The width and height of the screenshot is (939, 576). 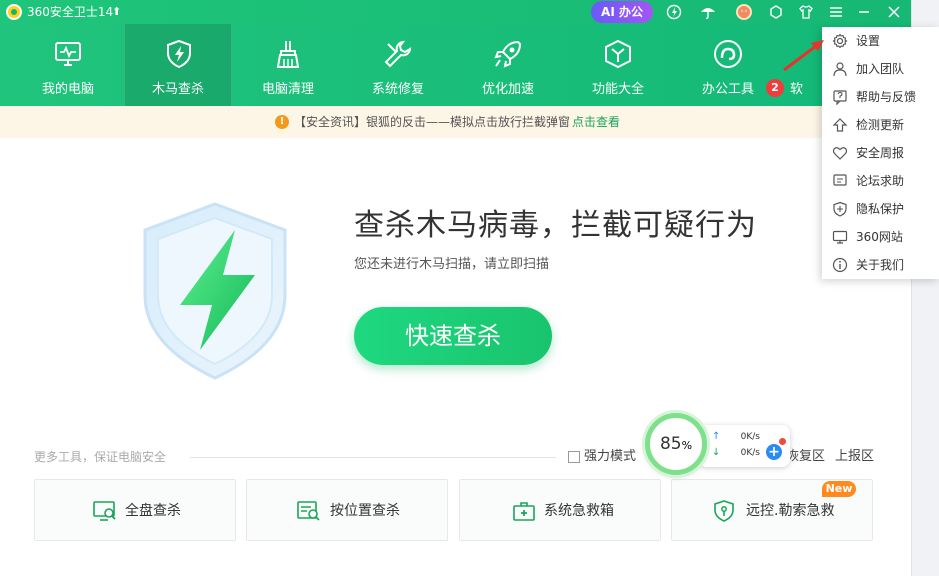 I want to click on nav-trojan-scan: 木马查杀, so click(x=178, y=65).